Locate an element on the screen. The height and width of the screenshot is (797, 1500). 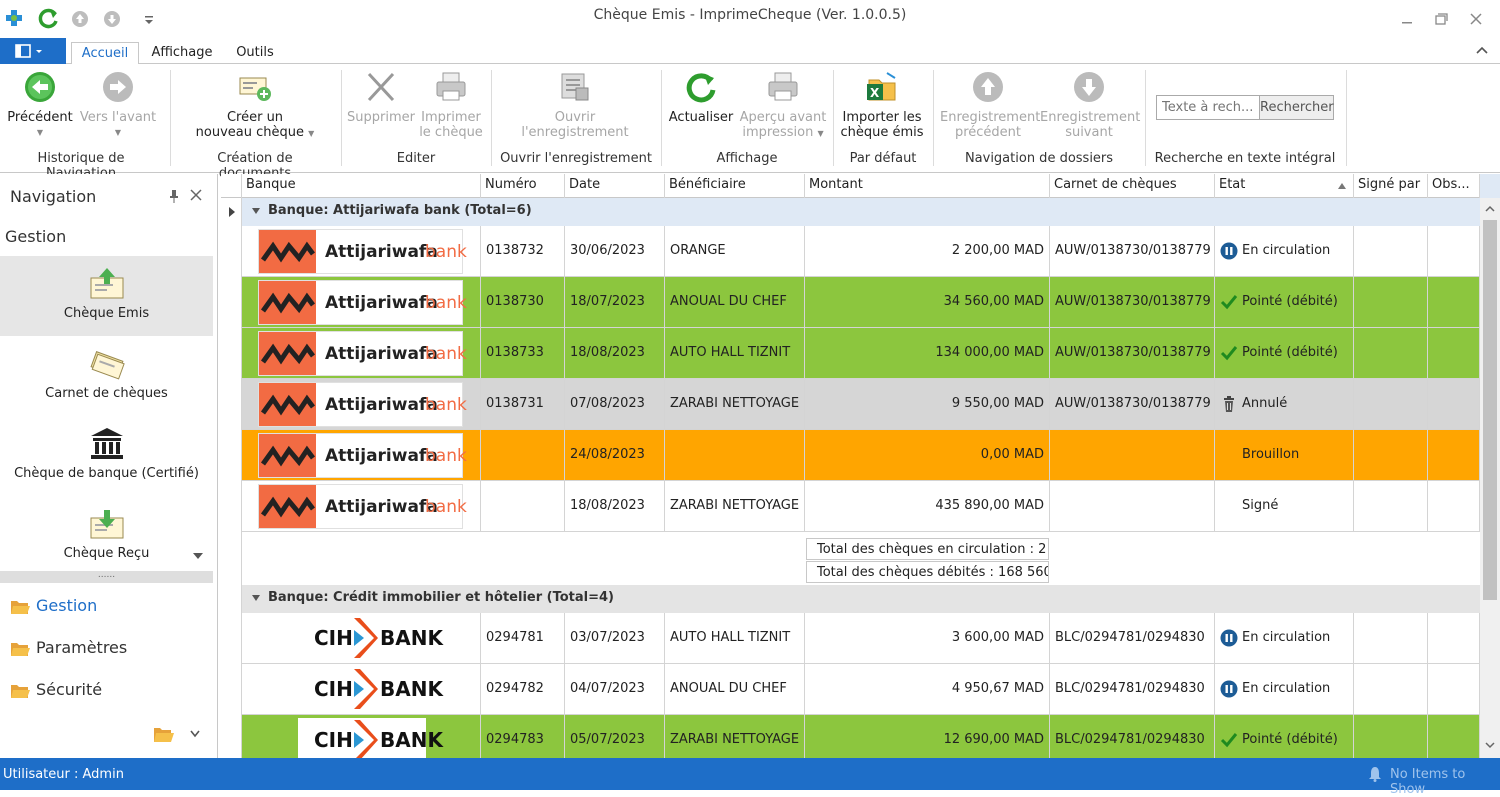
pause-circle-icon is located at coordinates (1229, 689).